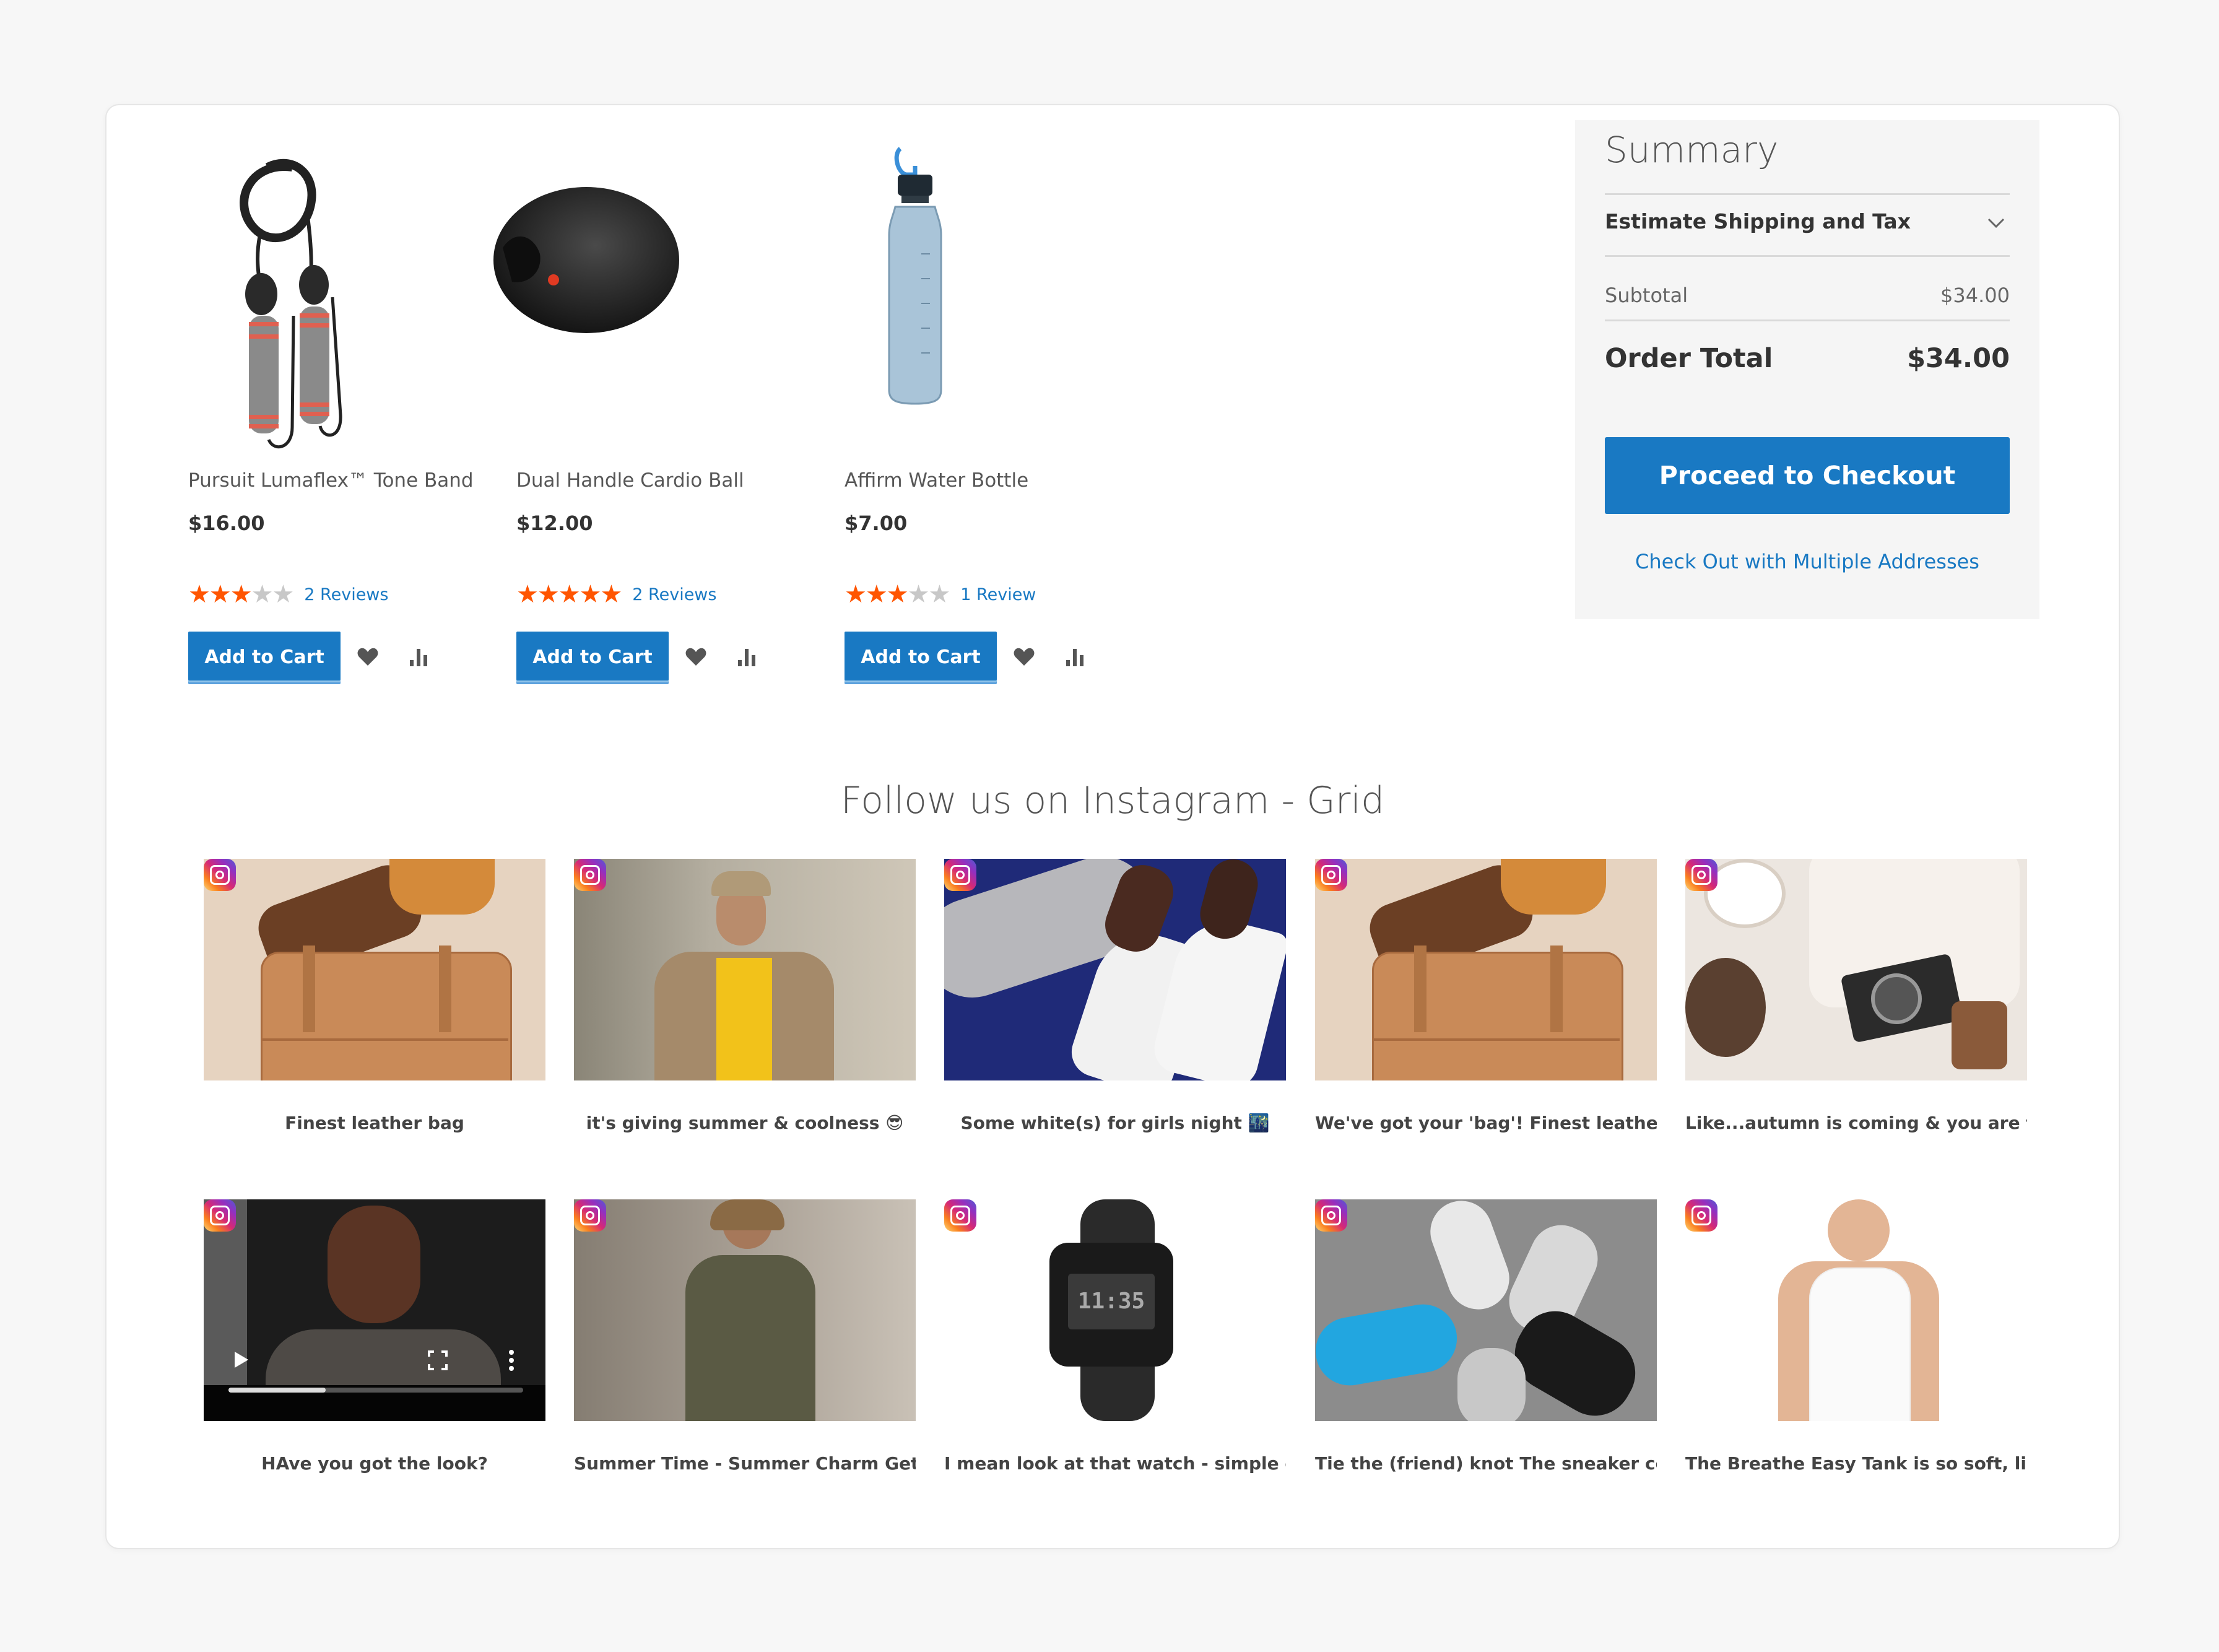  What do you see at coordinates (583, 316) in the screenshot?
I see `cardio-ball-image` at bounding box center [583, 316].